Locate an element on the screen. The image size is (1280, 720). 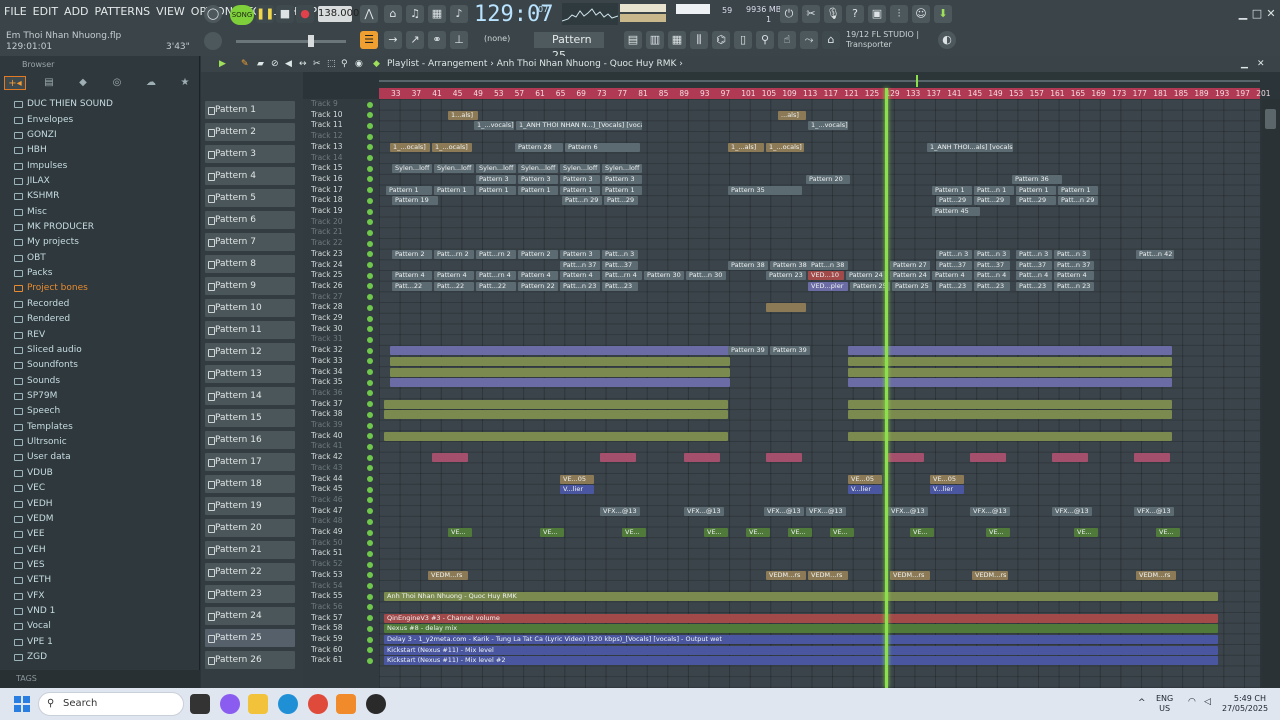
pattern-item: Pattern 7 is located at coordinates (250, 242).